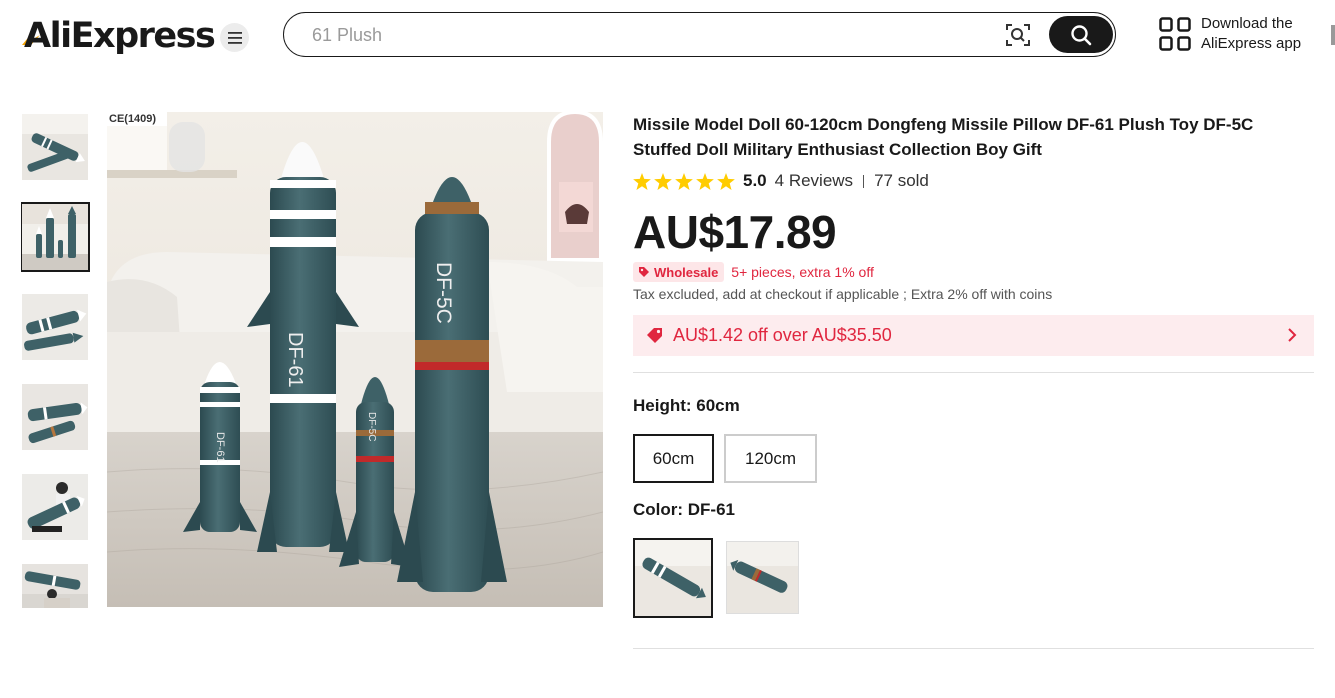  What do you see at coordinates (973, 648) in the screenshot?
I see `divider-bottom` at bounding box center [973, 648].